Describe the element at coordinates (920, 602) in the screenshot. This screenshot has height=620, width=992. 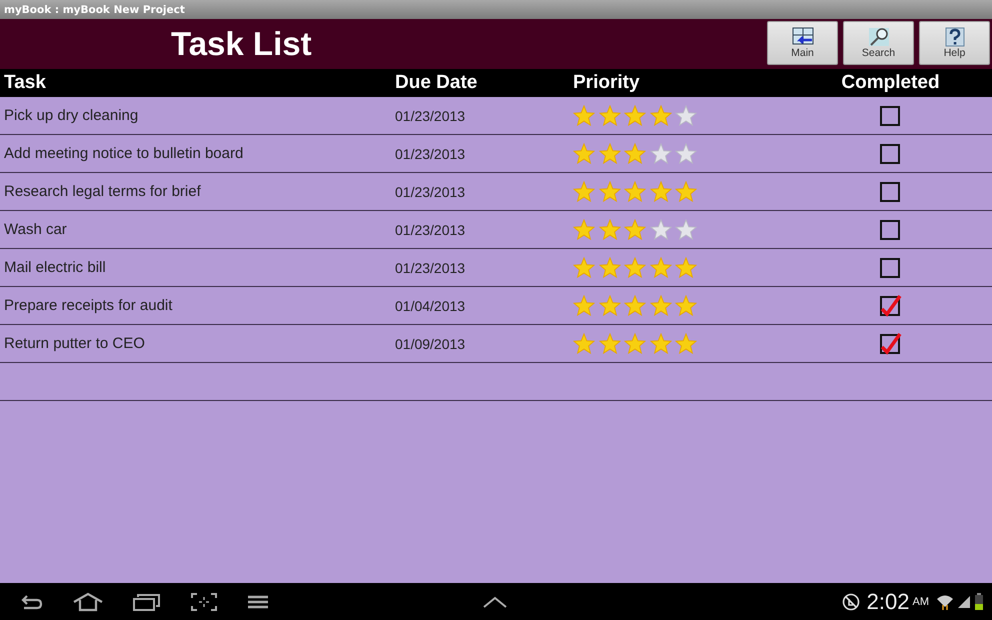
I see `clock-period: AM` at that location.